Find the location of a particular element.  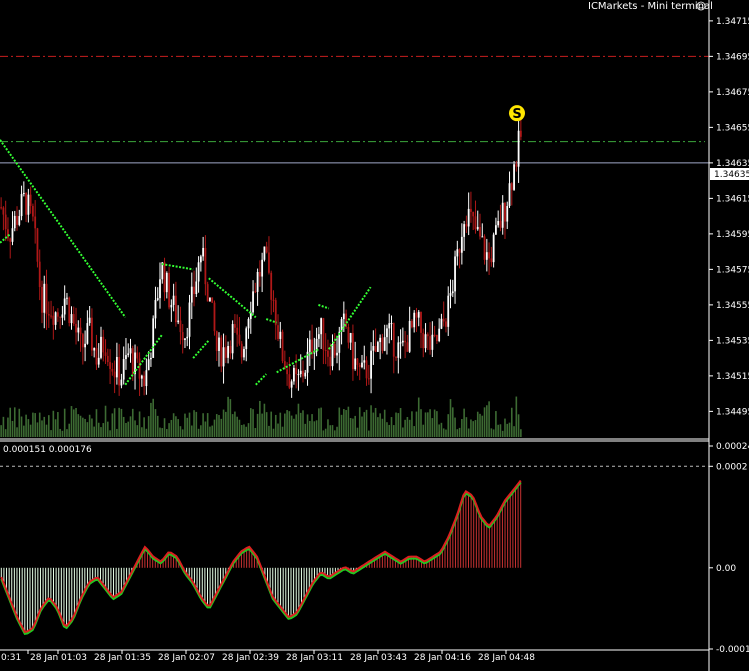

time-tick-label: 28 Jan 03:43 is located at coordinates (378, 658).